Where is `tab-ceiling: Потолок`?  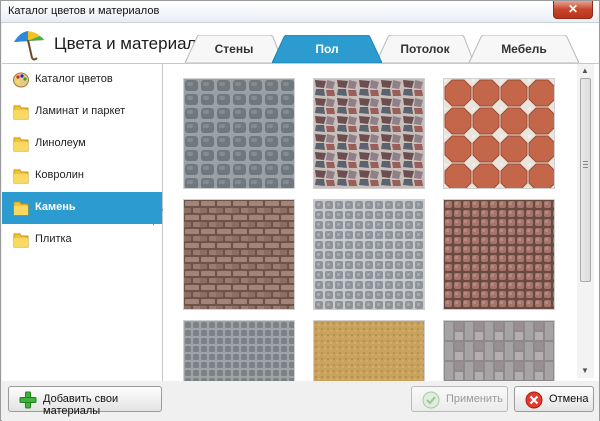 tab-ceiling: Потолок is located at coordinates (425, 49).